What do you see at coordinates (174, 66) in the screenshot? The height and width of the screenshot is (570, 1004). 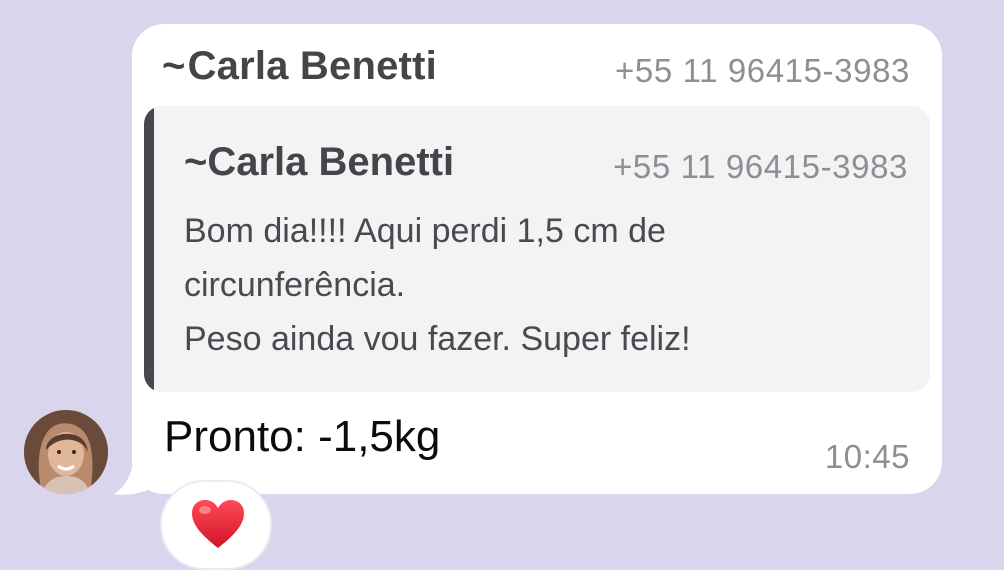 I see `sender-tilde: ~` at bounding box center [174, 66].